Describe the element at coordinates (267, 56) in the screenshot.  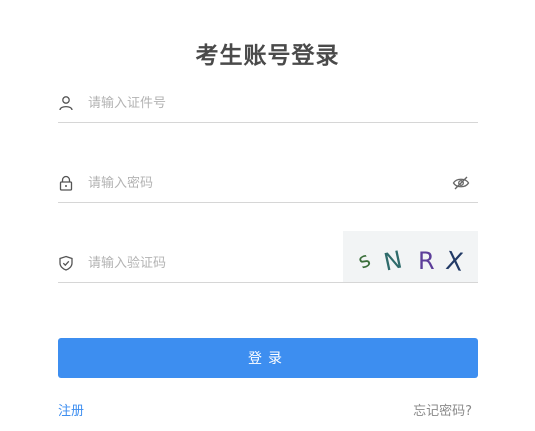
I see `page-title: 考生账号登录` at that location.